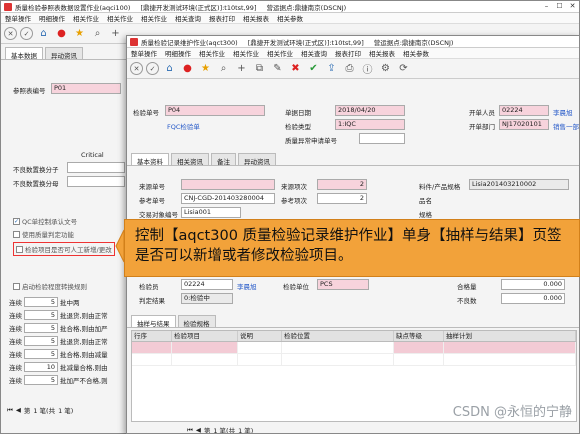 This screenshot has width=580, height=434. I want to click on watermark: CSDN @永恒的宁静, so click(512, 412).